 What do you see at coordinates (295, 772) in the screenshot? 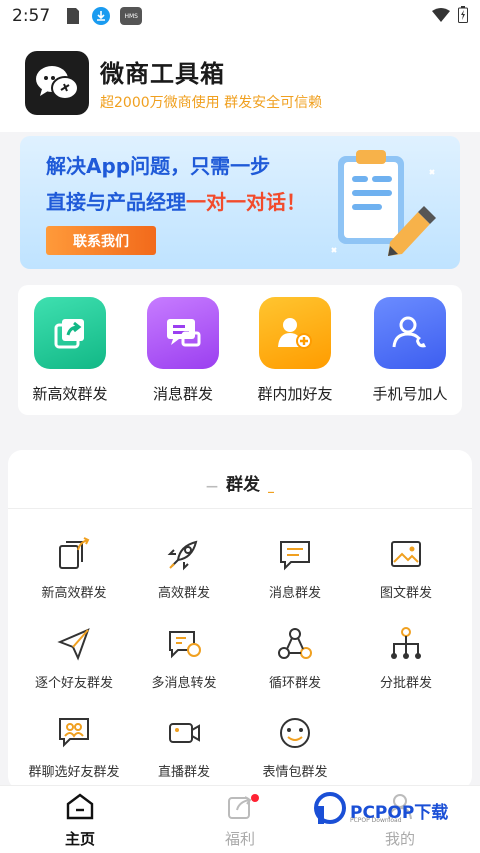
I see `grid-item-label: 表情包群发` at bounding box center [295, 772].